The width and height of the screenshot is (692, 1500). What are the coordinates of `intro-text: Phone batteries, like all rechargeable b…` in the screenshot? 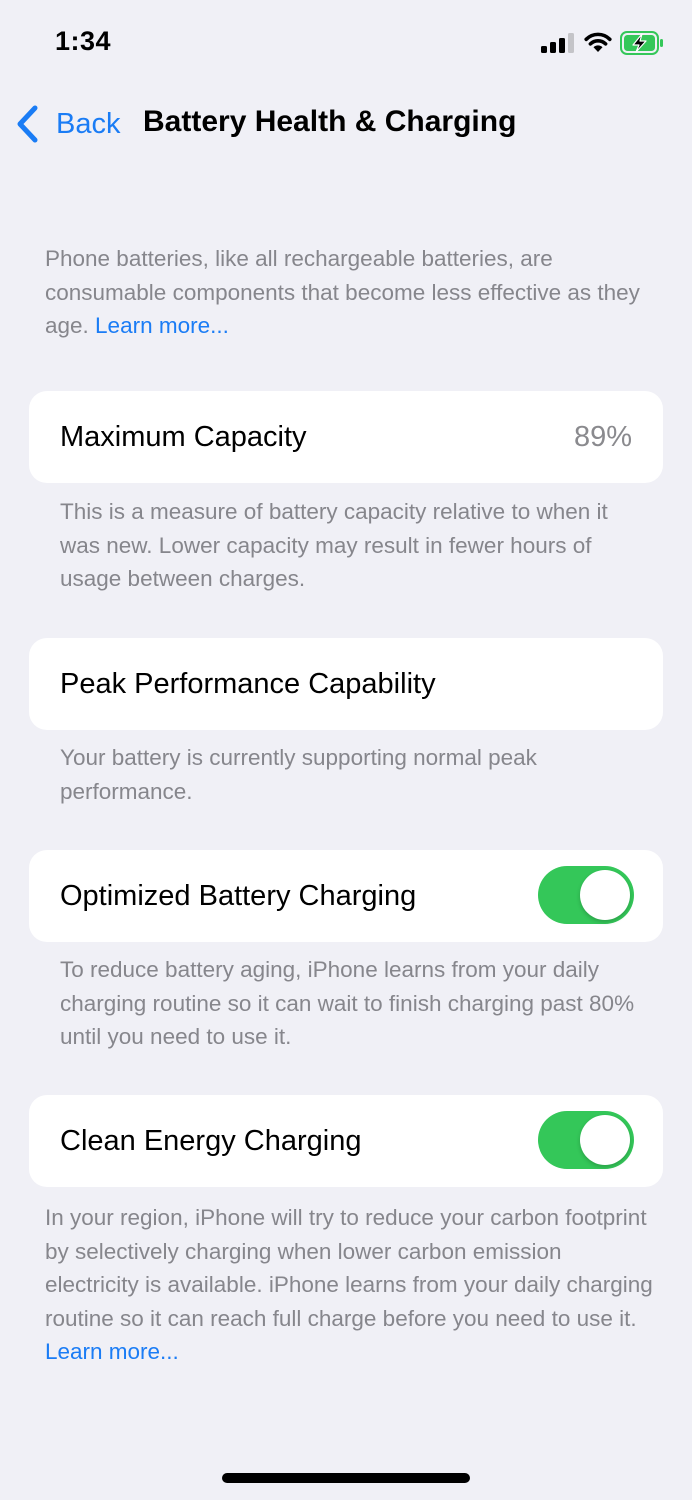 It's located at (350, 292).